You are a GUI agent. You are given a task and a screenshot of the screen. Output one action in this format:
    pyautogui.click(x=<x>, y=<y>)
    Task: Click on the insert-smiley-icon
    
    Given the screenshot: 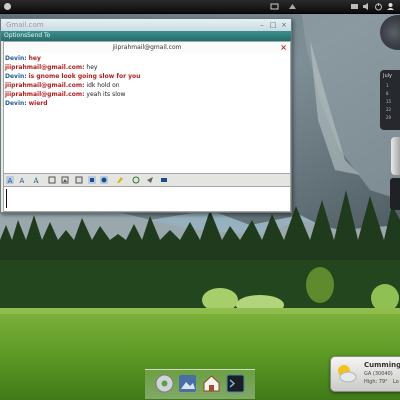 What is the action you would take?
    pyautogui.click(x=104, y=180)
    